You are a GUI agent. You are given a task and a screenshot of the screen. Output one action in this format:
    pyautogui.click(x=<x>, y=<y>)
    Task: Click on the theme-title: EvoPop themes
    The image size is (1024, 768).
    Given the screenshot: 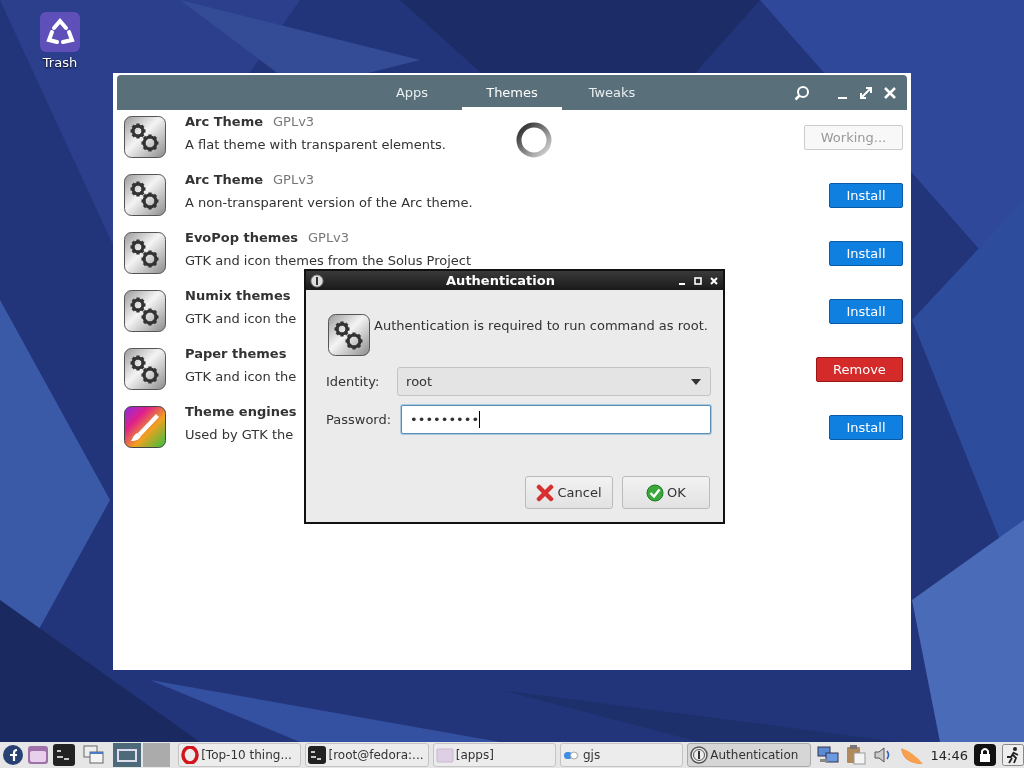 What is the action you would take?
    pyautogui.click(x=241, y=237)
    